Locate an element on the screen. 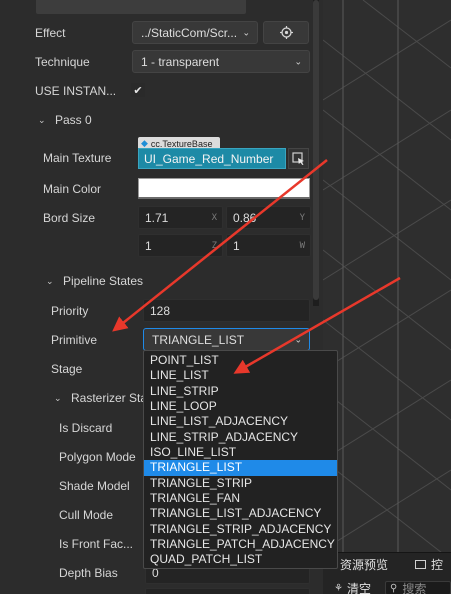 The image size is (451, 594). dropdown-option: LINE_STRIP_ADJACENCY is located at coordinates (240, 437).